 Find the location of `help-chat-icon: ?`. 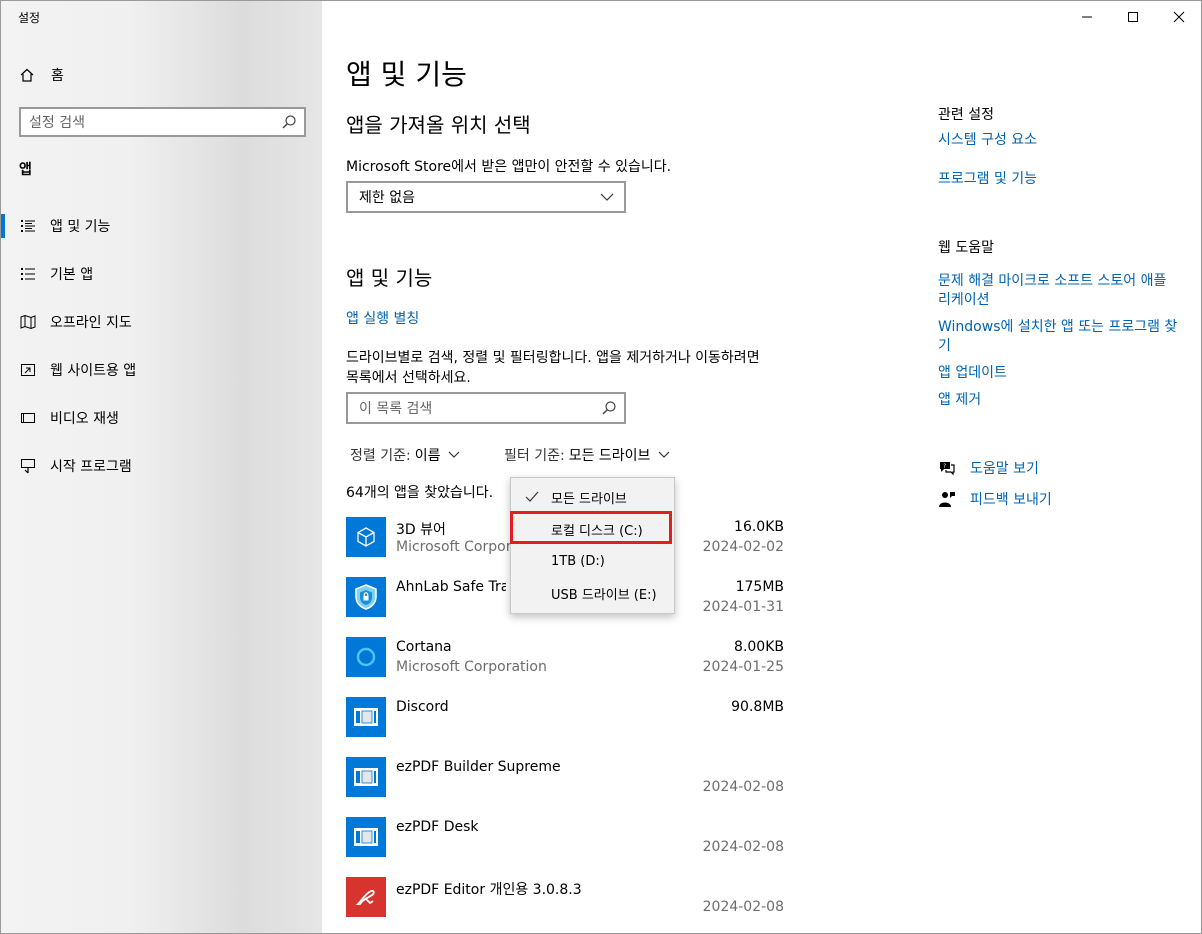

help-chat-icon: ? is located at coordinates (947, 469).